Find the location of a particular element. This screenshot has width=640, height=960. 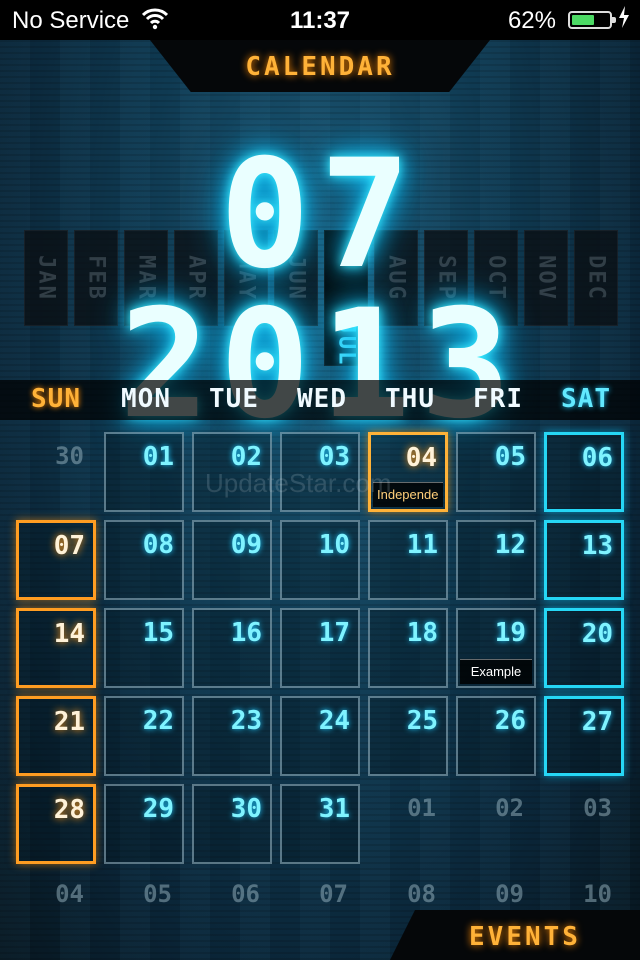

events-button: EVENTS is located at coordinates (515, 935).